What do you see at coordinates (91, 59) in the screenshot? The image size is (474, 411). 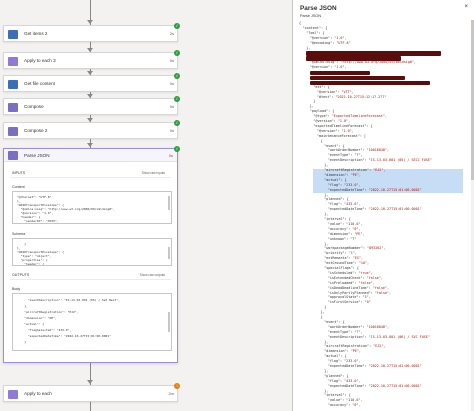 I see `step-apply-to-each-3: Apply to each 3 0s ✓` at bounding box center [91, 59].